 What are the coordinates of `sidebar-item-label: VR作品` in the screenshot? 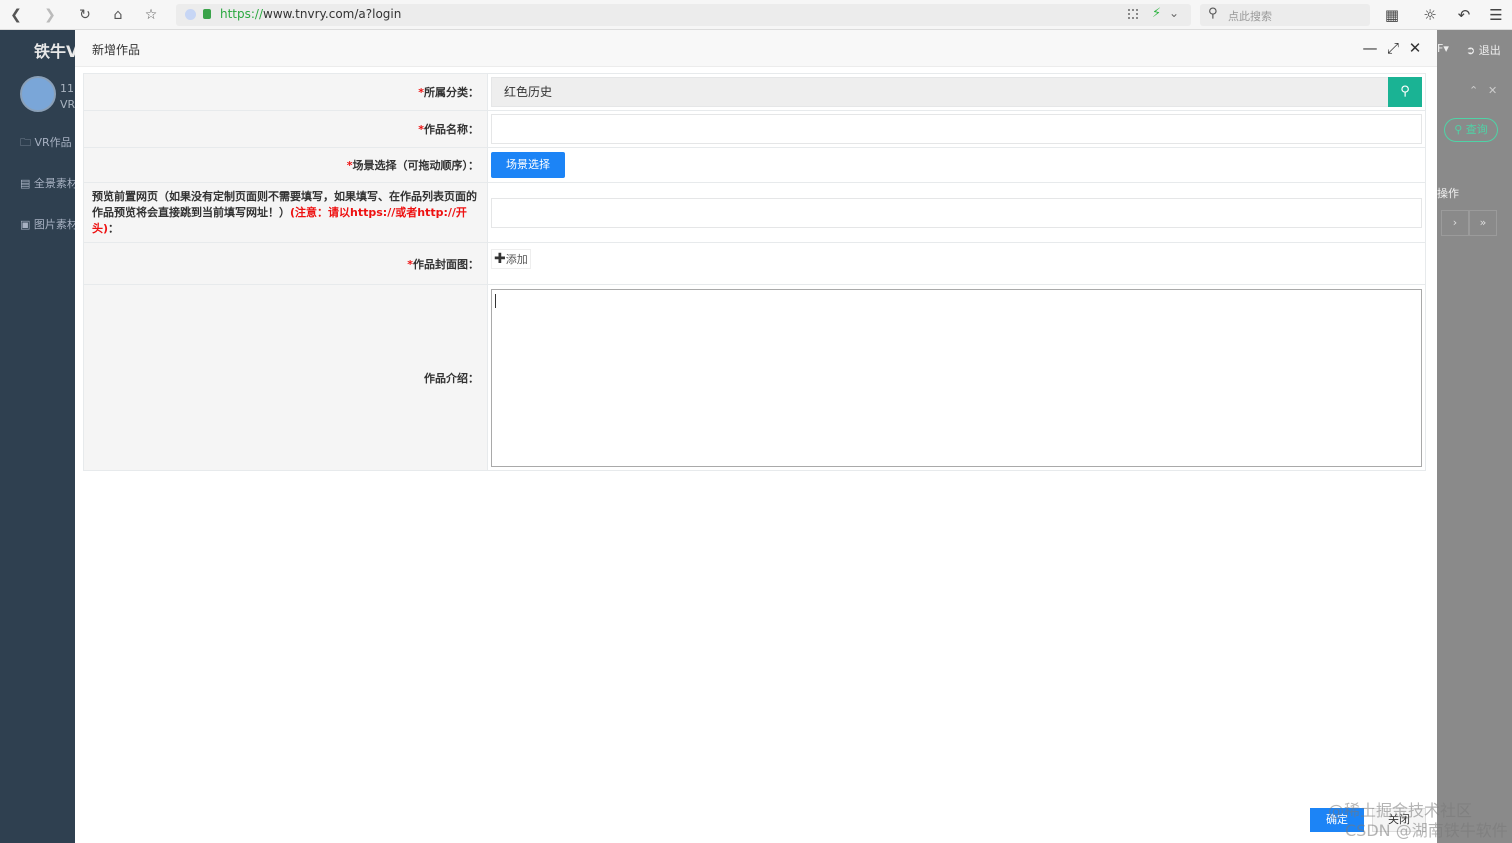 It's located at (53, 142).